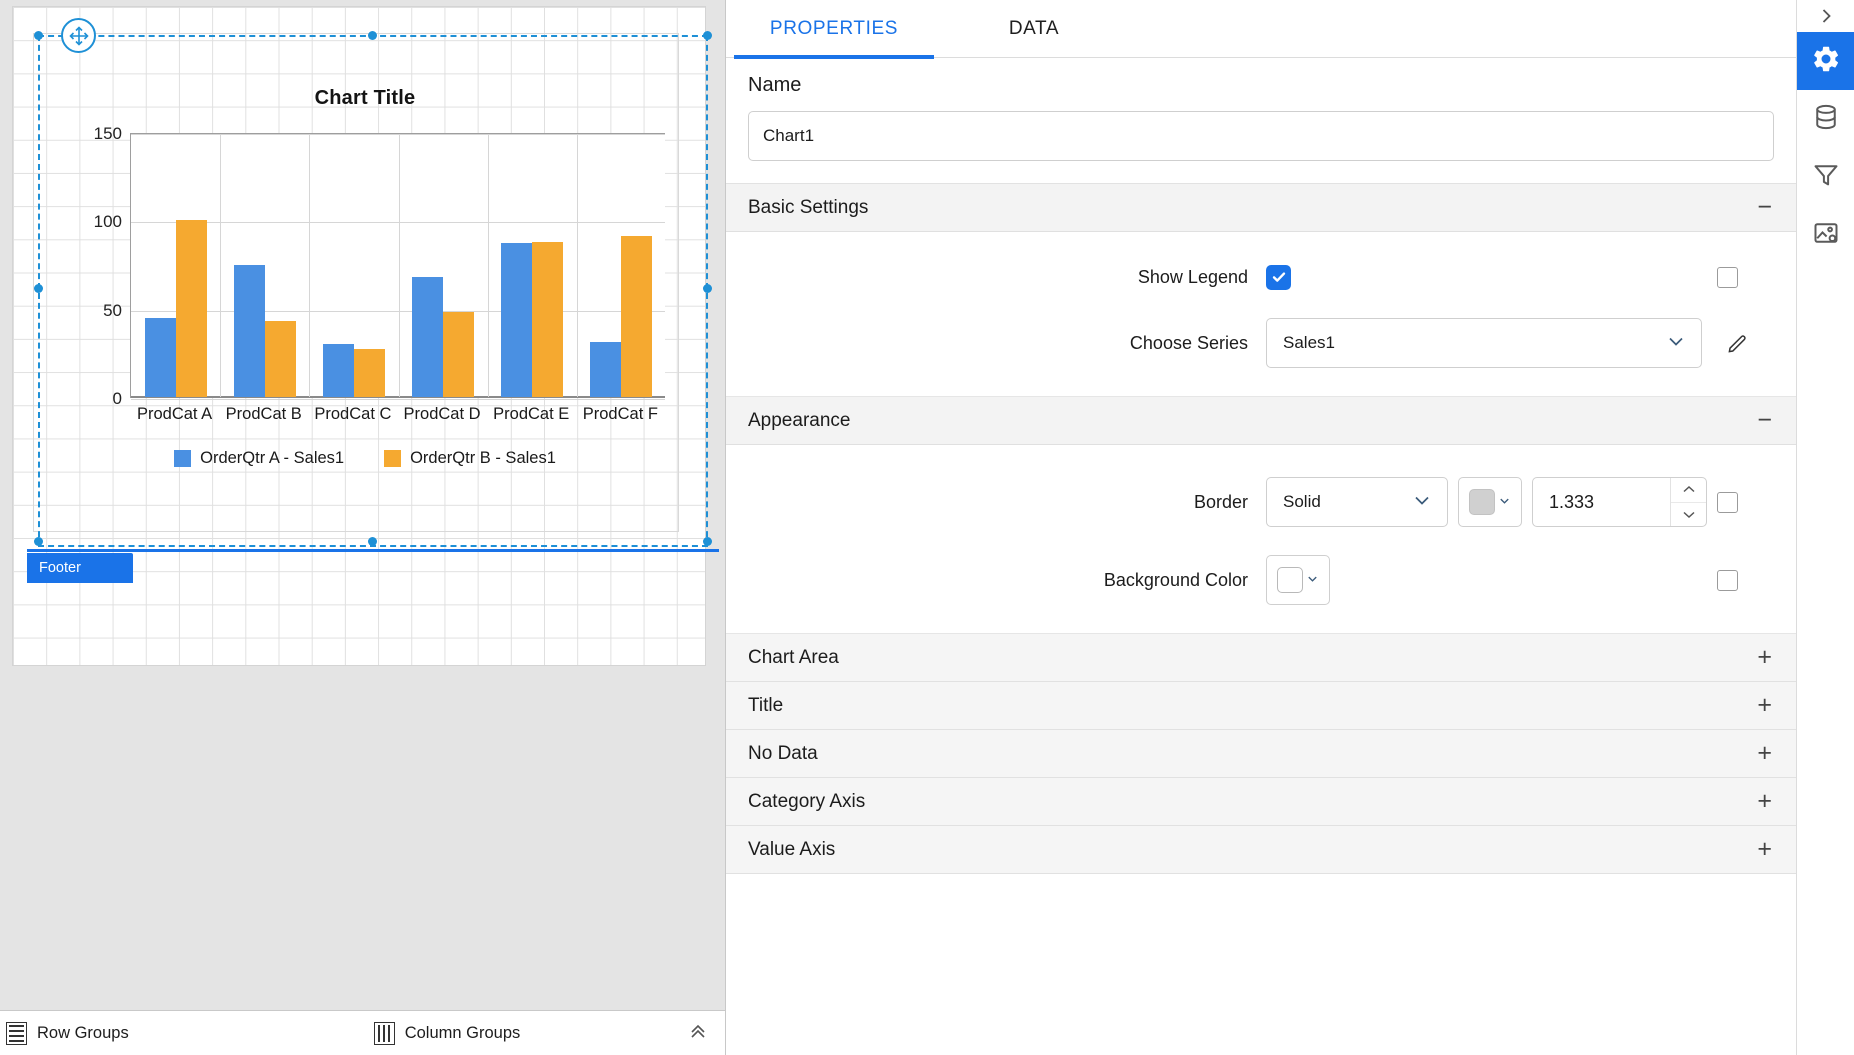 Image resolution: width=1854 pixels, height=1055 pixels. I want to click on footer-band-rule, so click(373, 550).